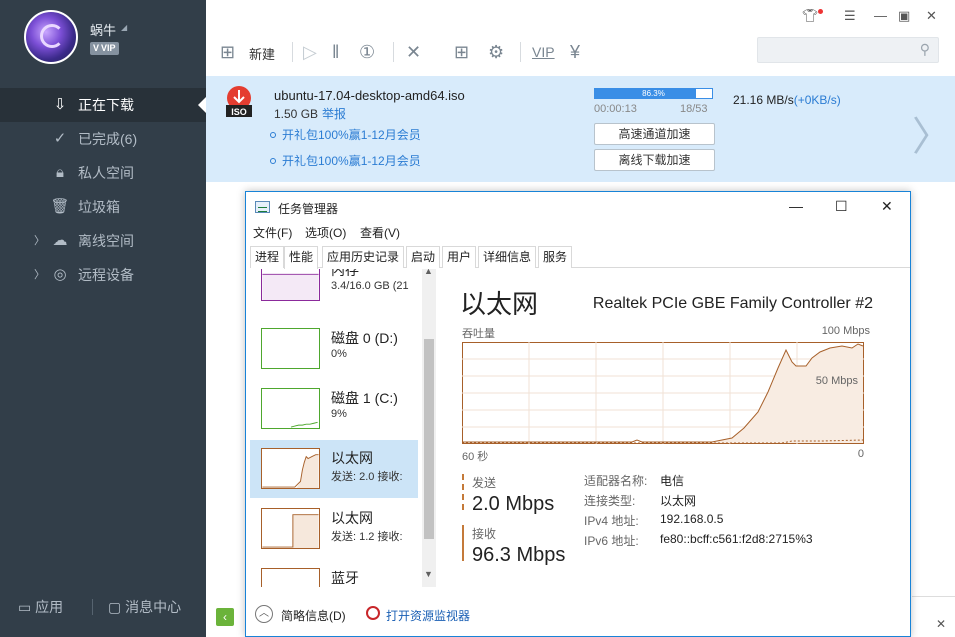  I want to click on menu-file: 文件(F), so click(272, 232).